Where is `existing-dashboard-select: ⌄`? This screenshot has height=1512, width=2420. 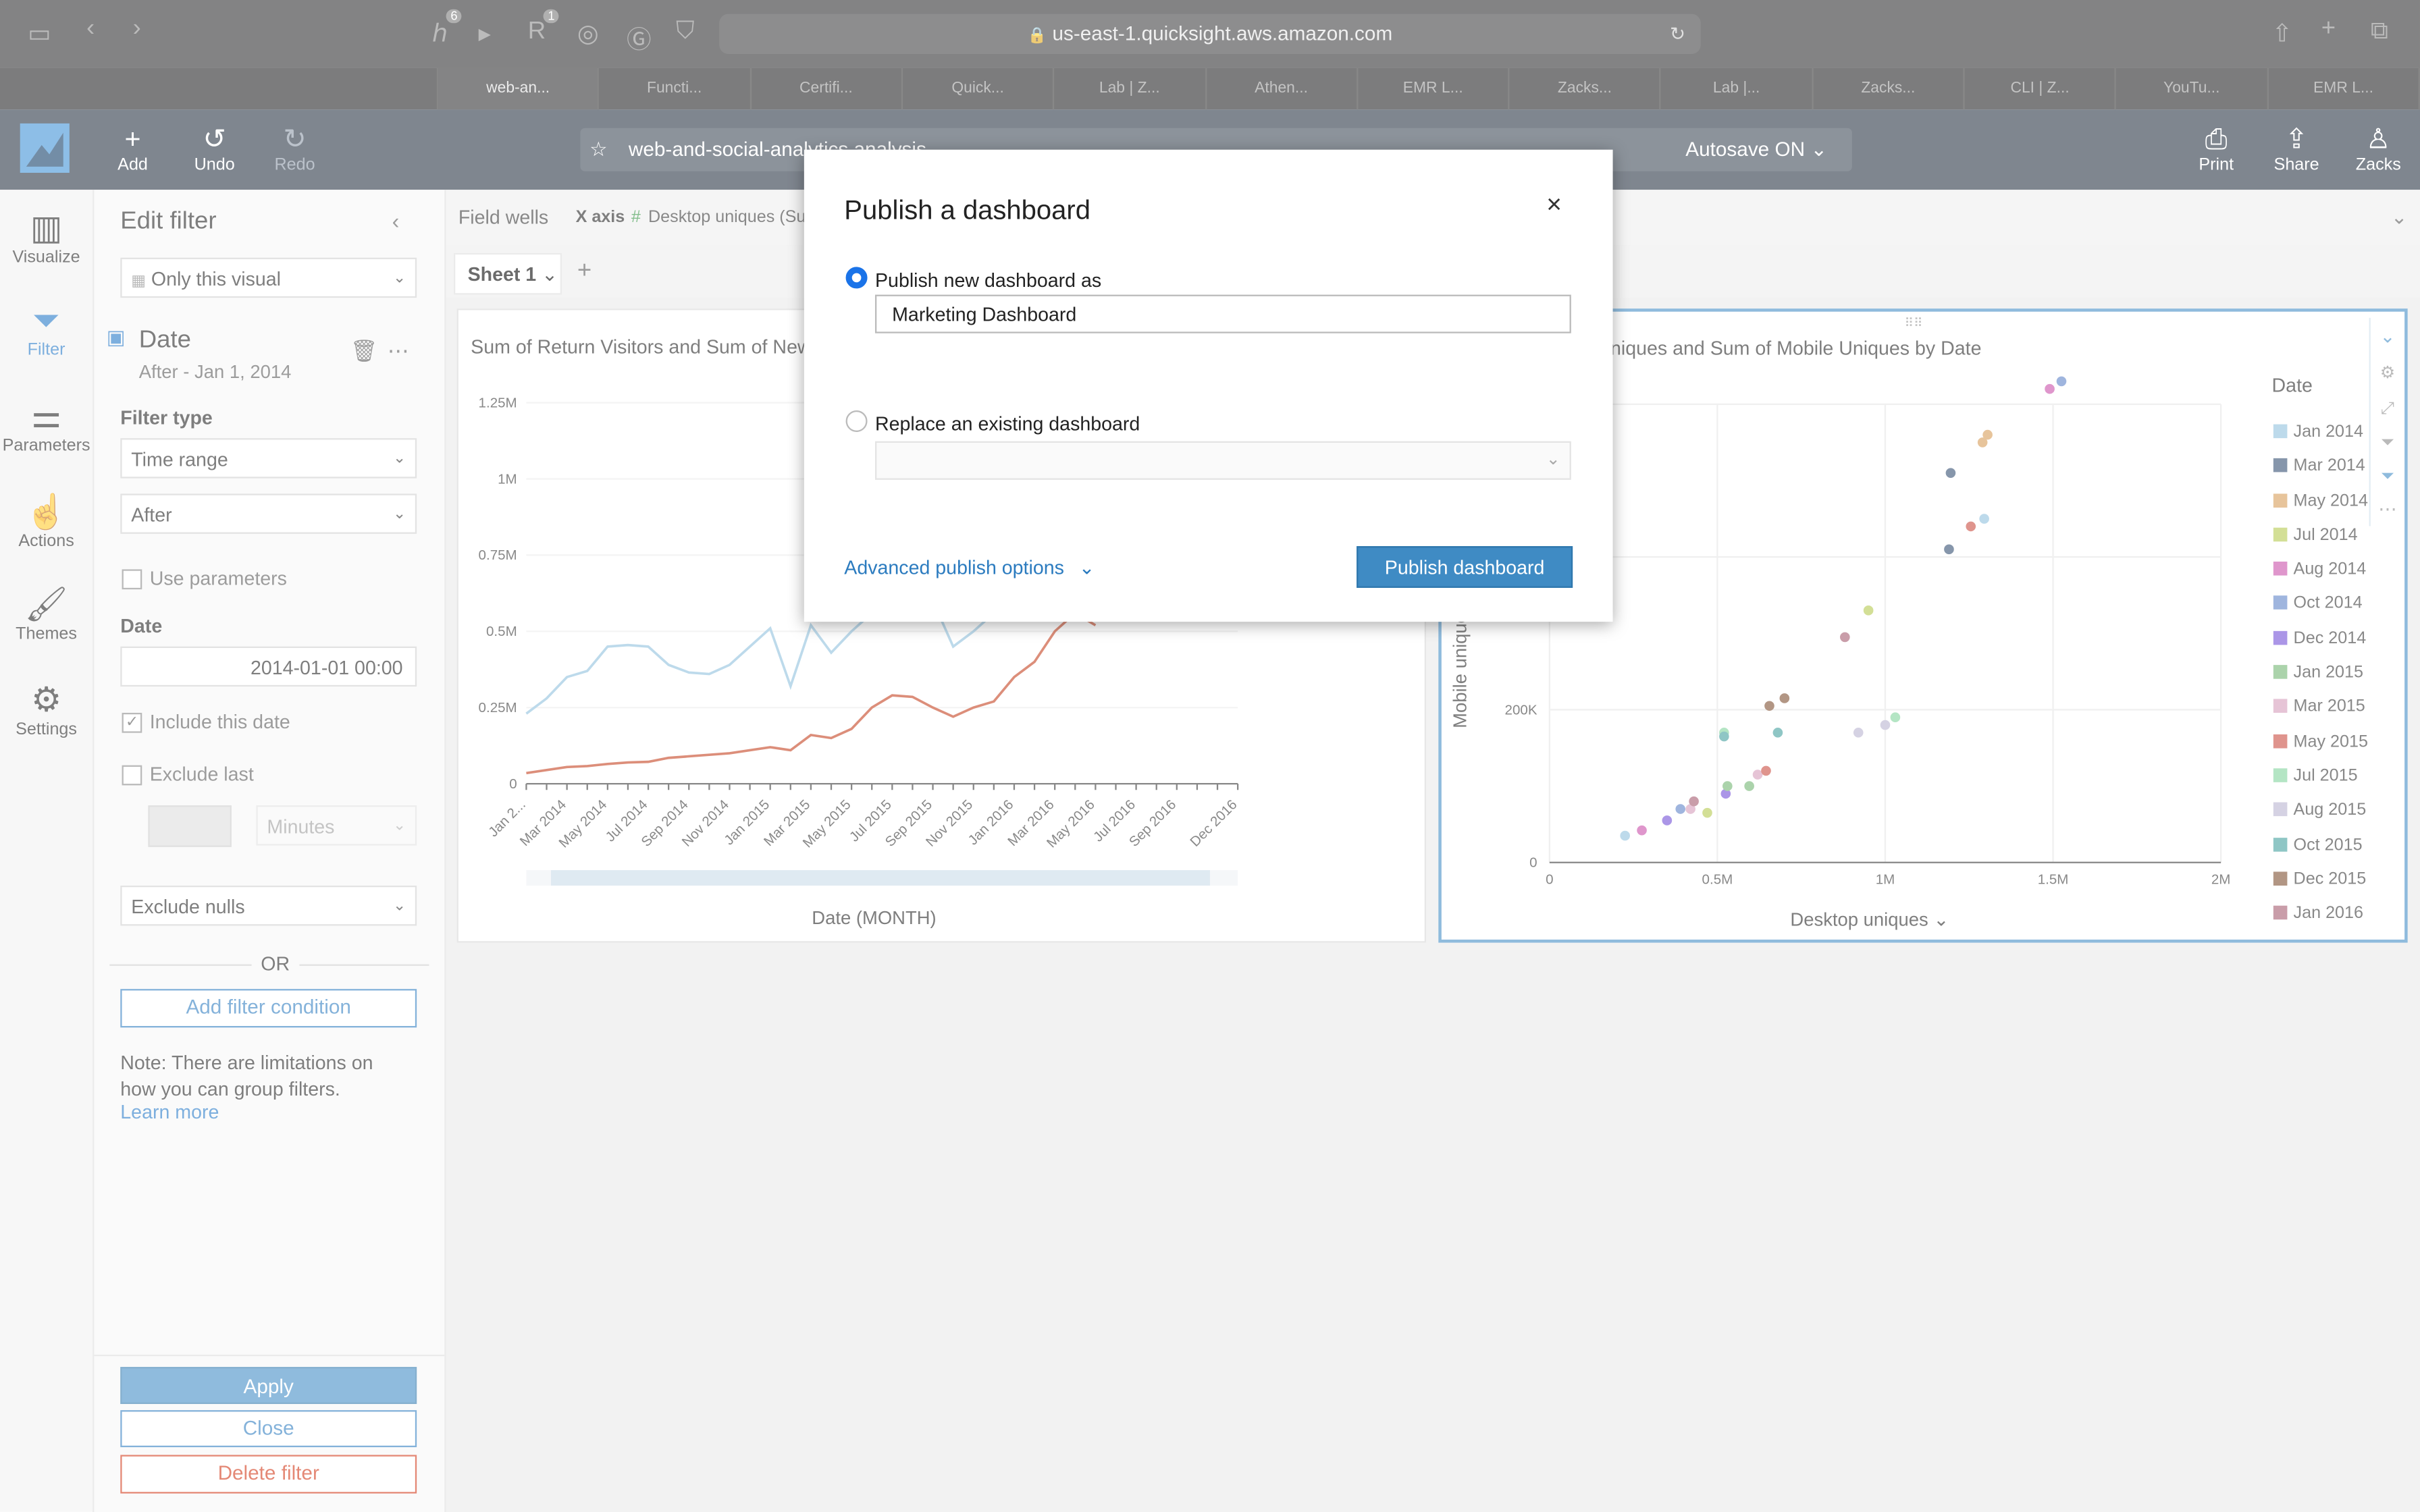
existing-dashboard-select: ⌄ is located at coordinates (1222, 460).